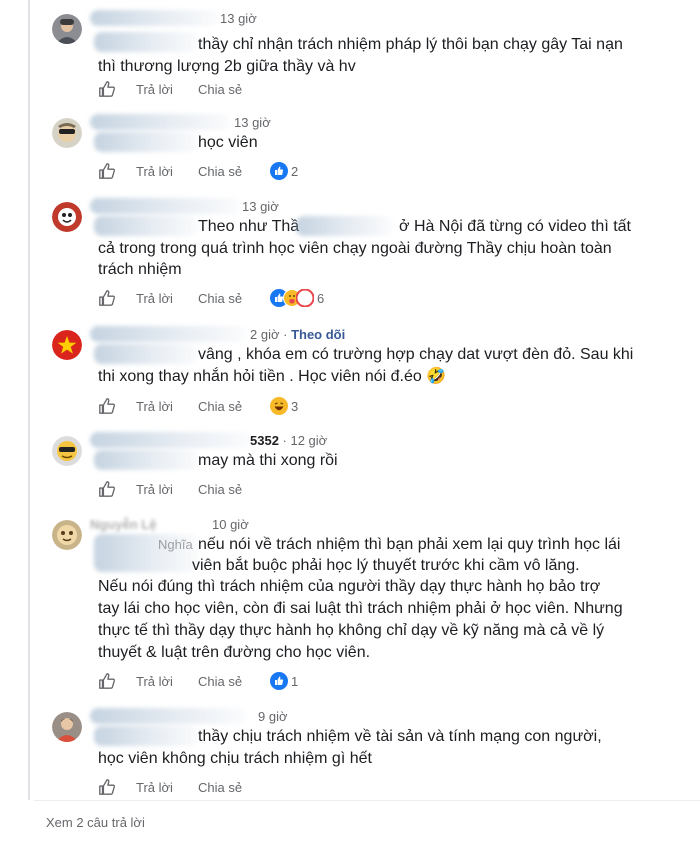  Describe the element at coordinates (228, 142) in the screenshot. I see `comment-line: học viên` at that location.